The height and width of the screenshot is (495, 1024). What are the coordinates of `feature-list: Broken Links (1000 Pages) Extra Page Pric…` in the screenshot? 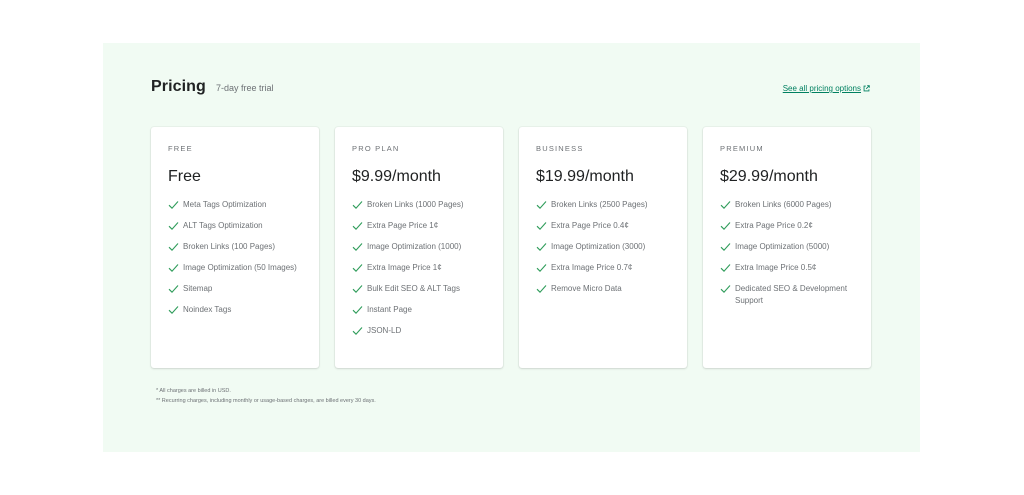 It's located at (419, 268).